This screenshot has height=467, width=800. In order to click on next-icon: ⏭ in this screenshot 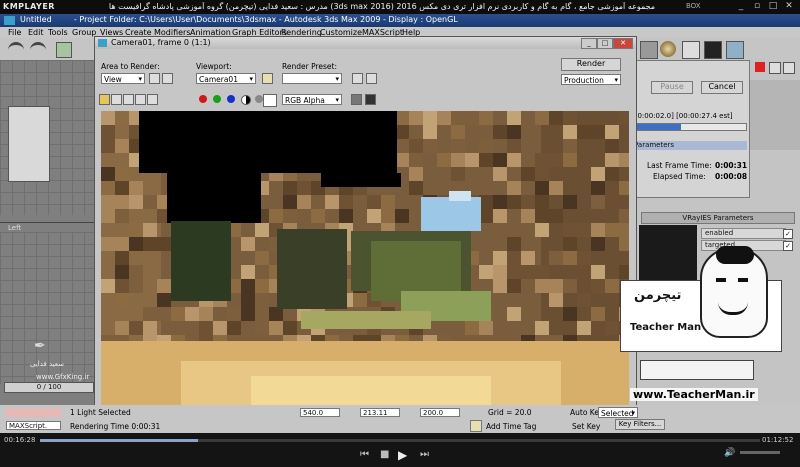, I will do `click(424, 454)`.